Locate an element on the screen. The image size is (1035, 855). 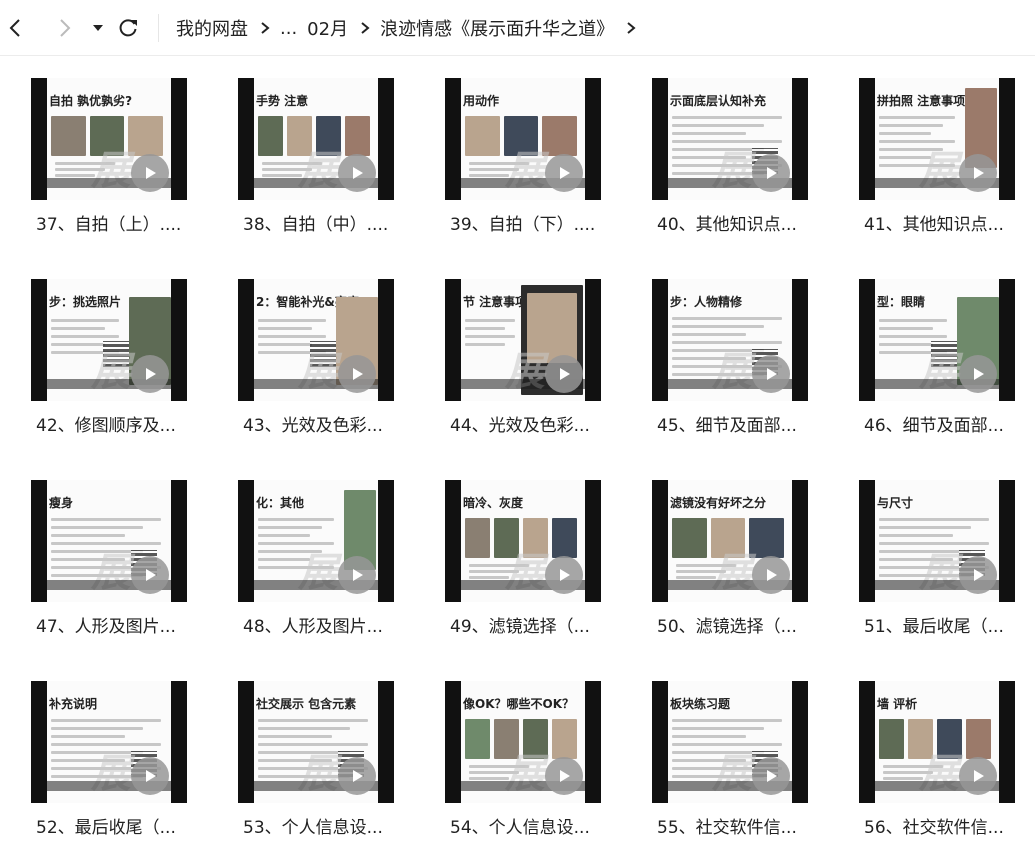
video-thumbnail: 补充说明展 is located at coordinates (109, 742).